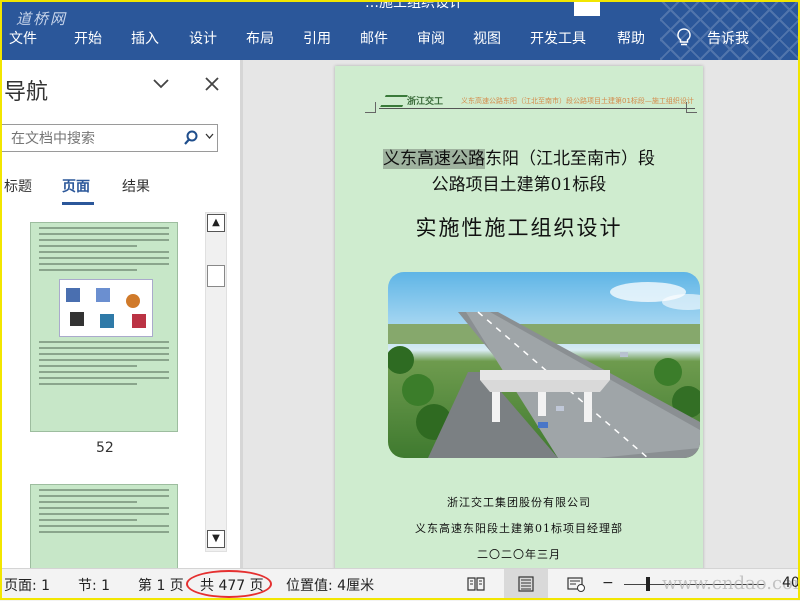  Describe the element at coordinates (537, 108) in the screenshot. I see `header-rule` at that location.